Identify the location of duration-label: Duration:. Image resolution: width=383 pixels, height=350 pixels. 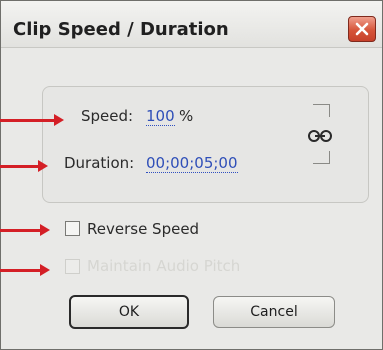
(99, 163).